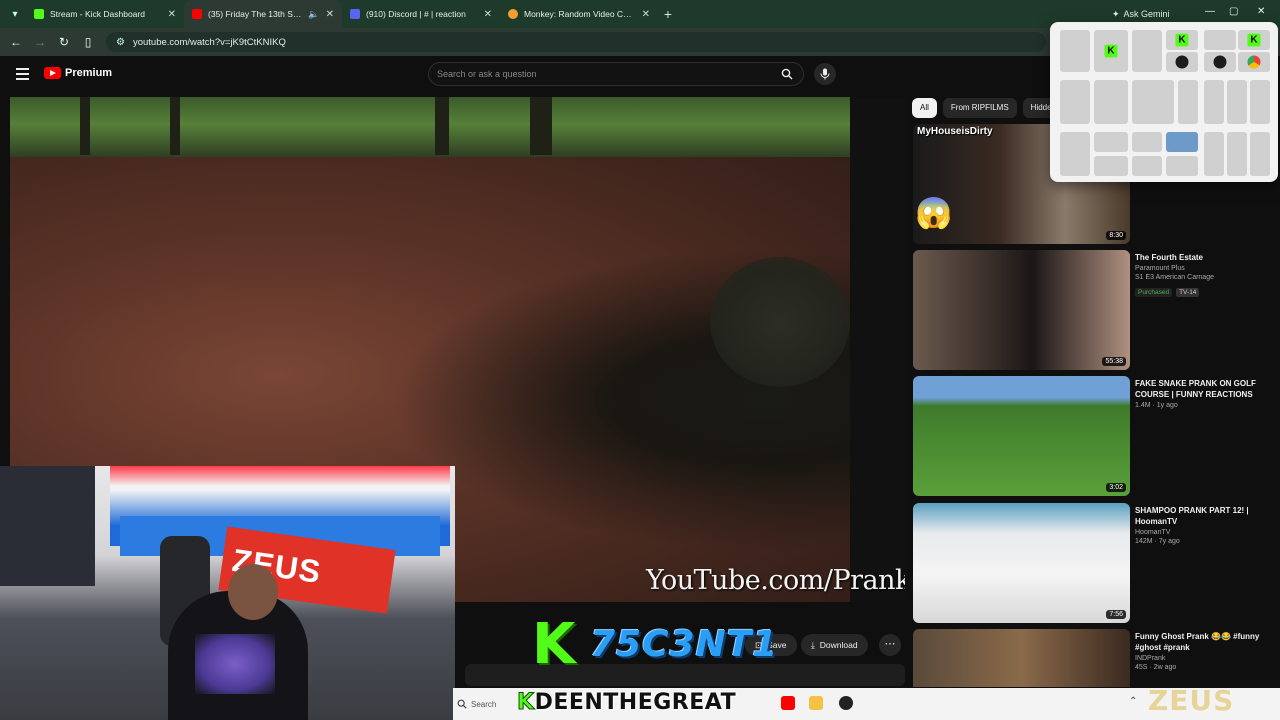 The image size is (1280, 720). I want to click on gemini-icon: ✦, so click(1116, 13).